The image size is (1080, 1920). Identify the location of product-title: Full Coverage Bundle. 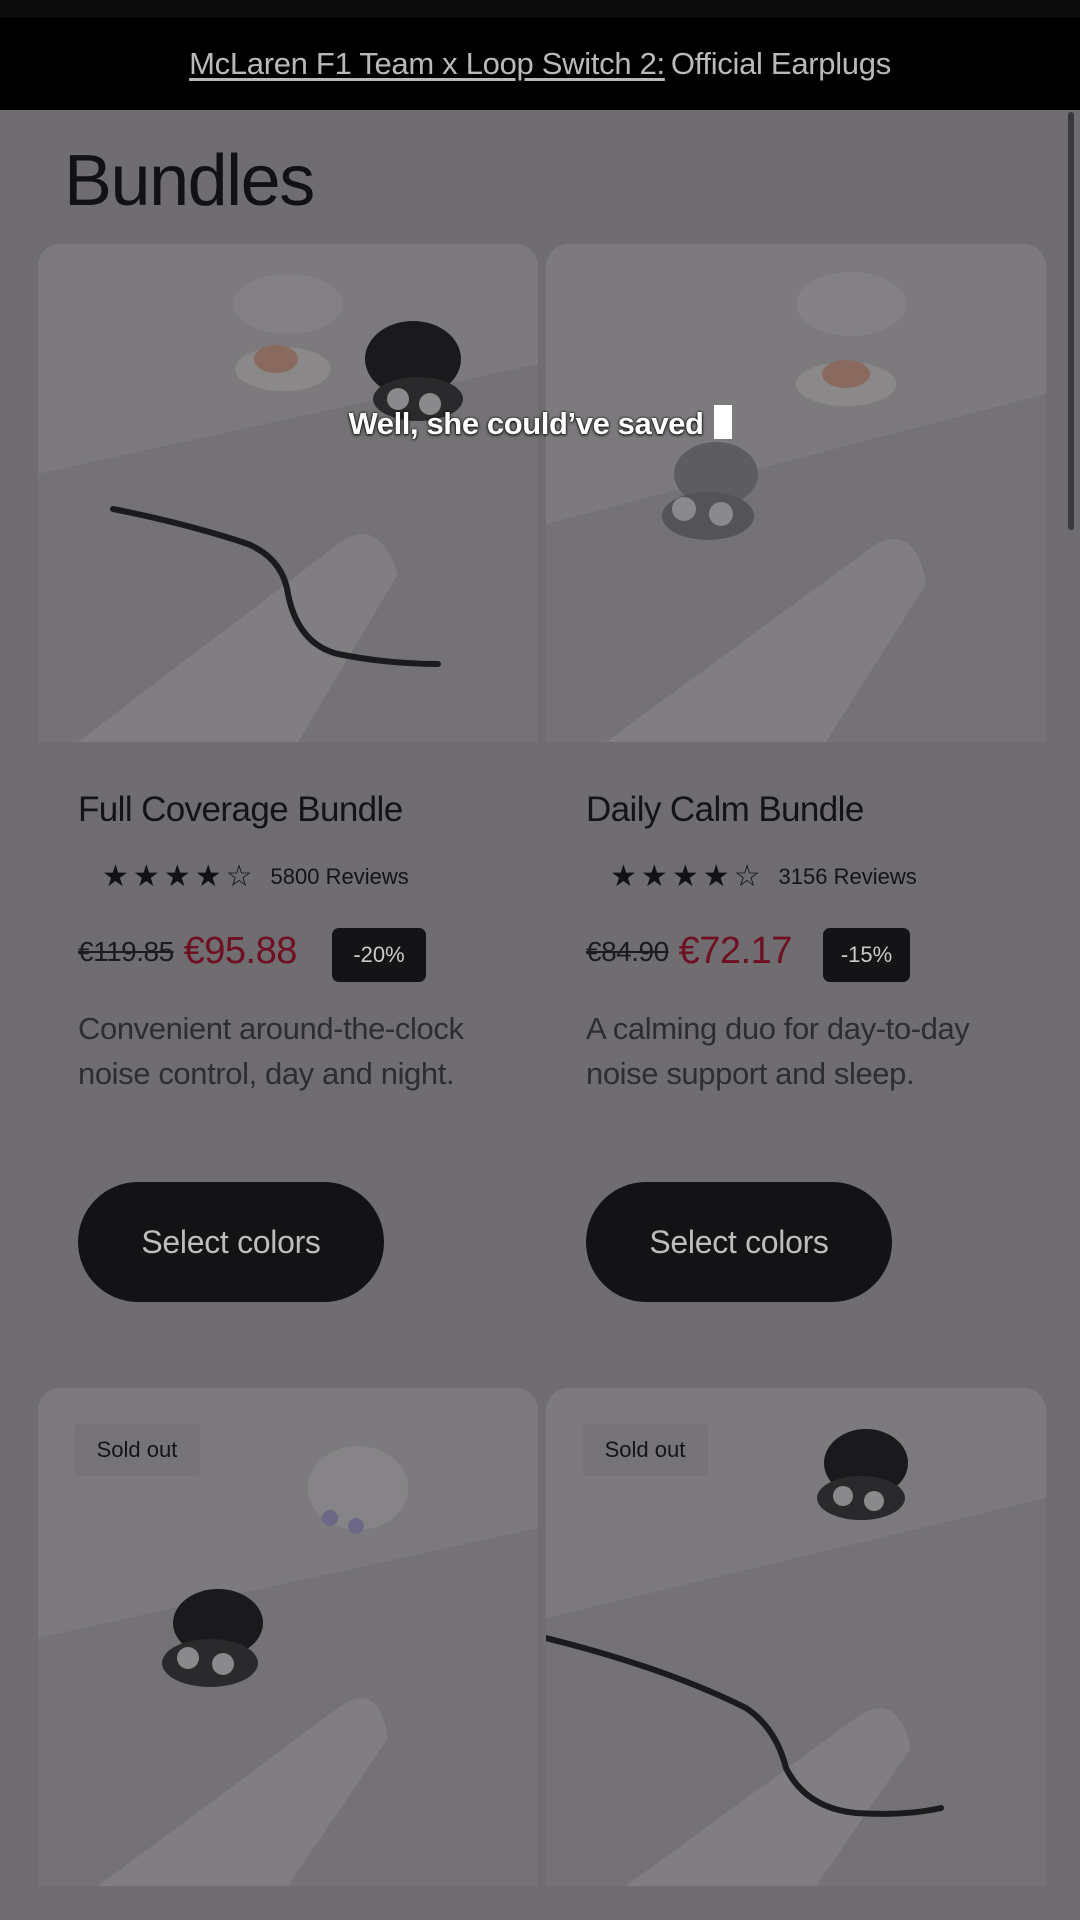
(240, 810).